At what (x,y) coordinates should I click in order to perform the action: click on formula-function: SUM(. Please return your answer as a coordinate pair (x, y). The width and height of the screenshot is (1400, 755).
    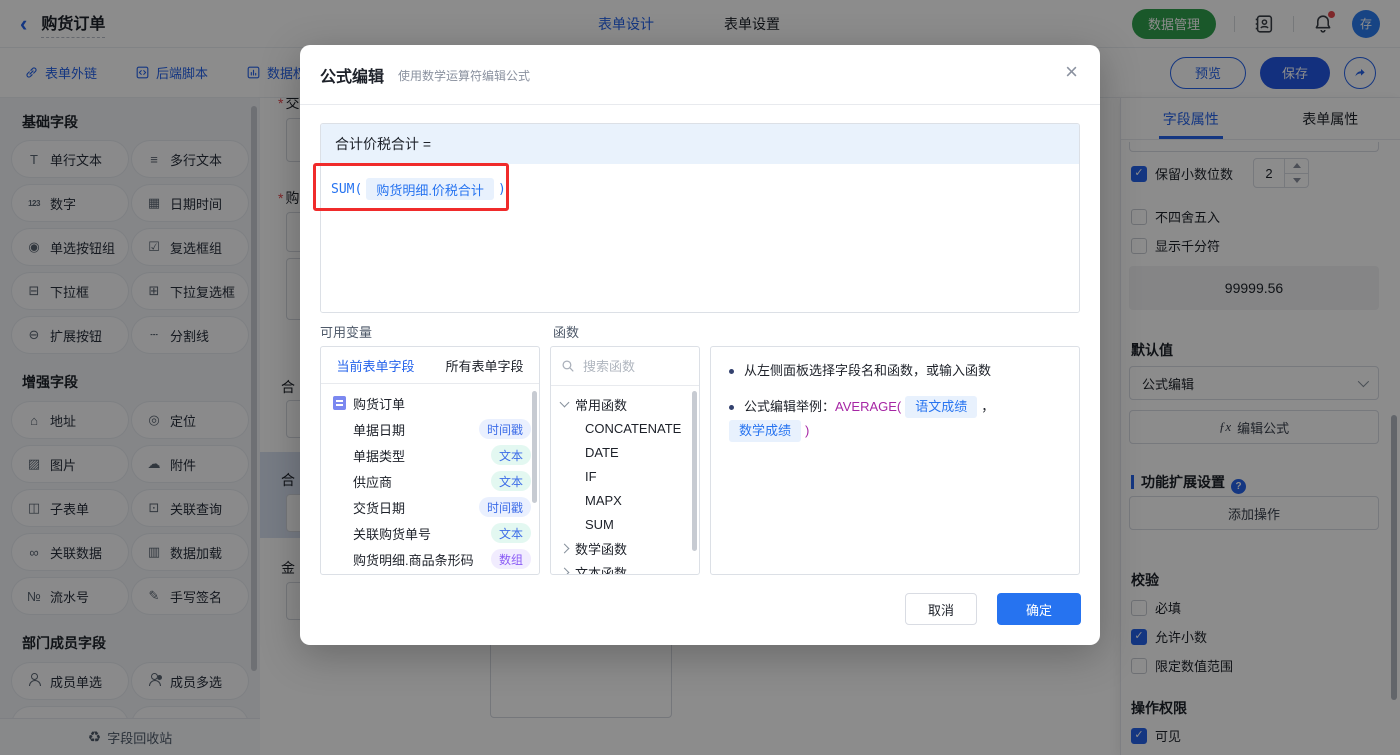
    Looking at the image, I should click on (347, 190).